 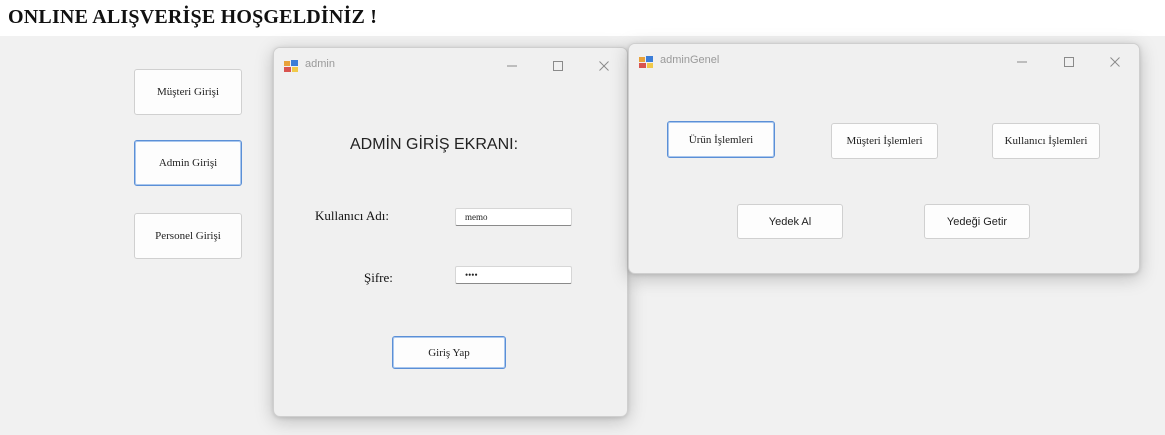 What do you see at coordinates (721, 139) in the screenshot?
I see `urun-islemleri-button: Ürün İşlemleri` at bounding box center [721, 139].